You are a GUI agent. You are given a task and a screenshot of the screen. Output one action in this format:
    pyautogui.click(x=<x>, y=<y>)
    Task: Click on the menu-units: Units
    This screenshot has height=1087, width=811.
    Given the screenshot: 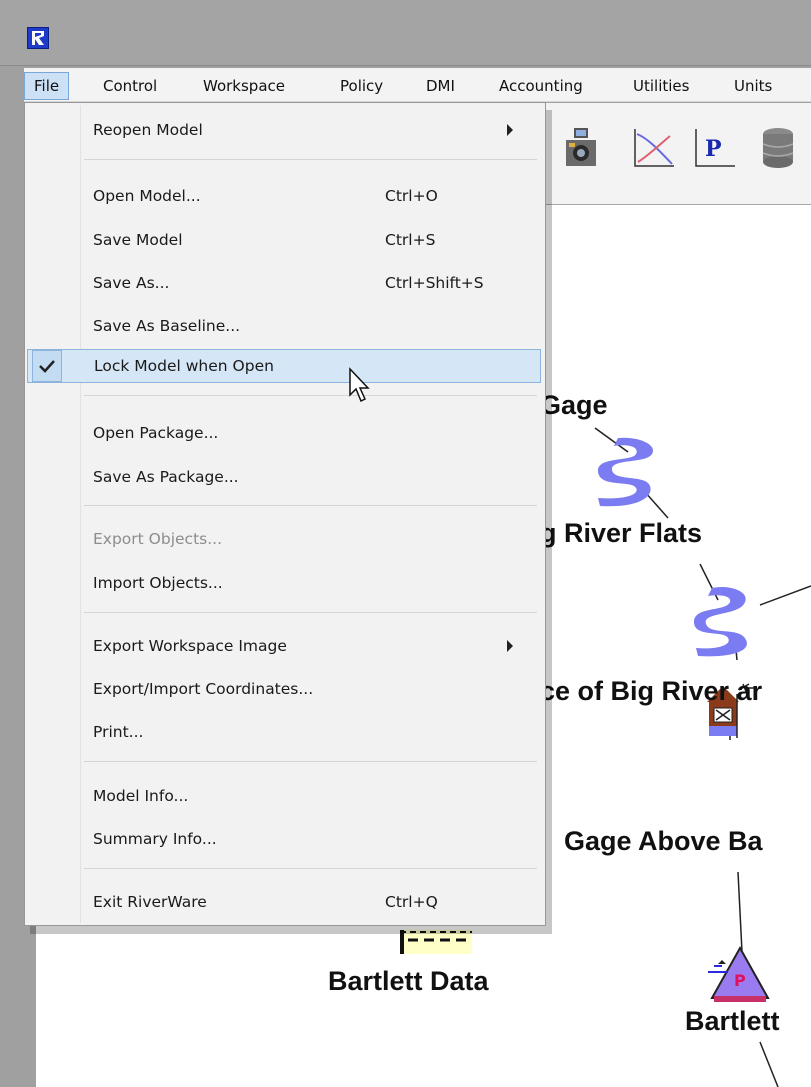 What is the action you would take?
    pyautogui.click(x=753, y=86)
    